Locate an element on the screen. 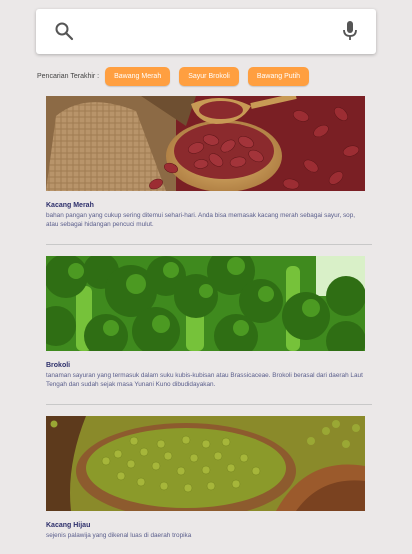  recent-searches-label: Pencarian Terakhir : is located at coordinates (68, 76).